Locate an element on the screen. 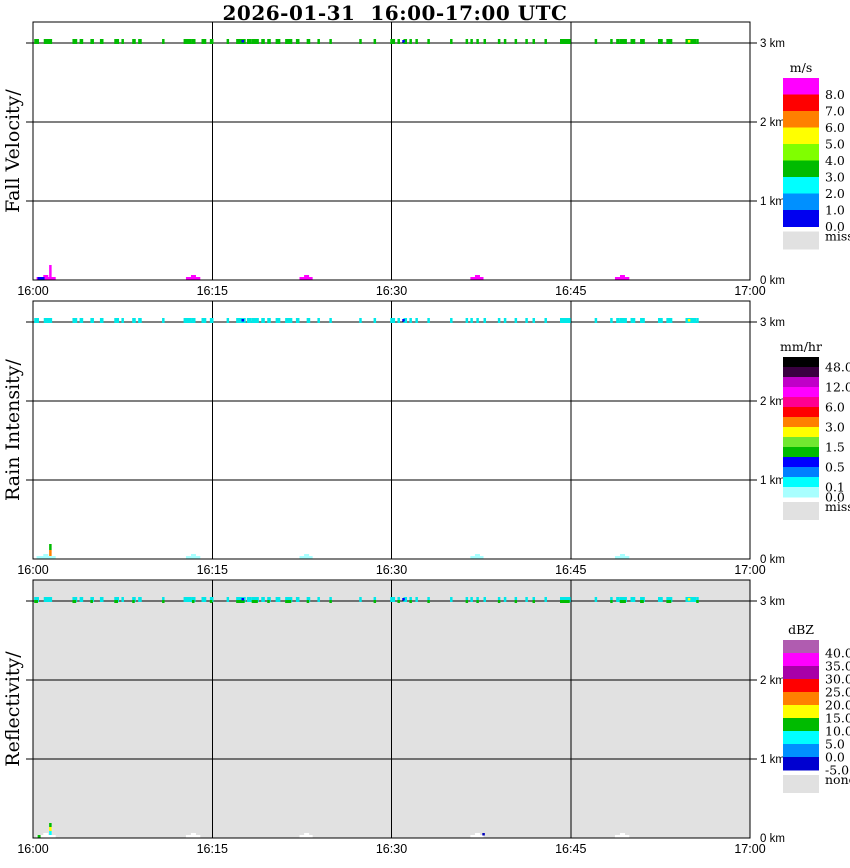  colorbar-value-label: 3.0 is located at coordinates (835, 427).